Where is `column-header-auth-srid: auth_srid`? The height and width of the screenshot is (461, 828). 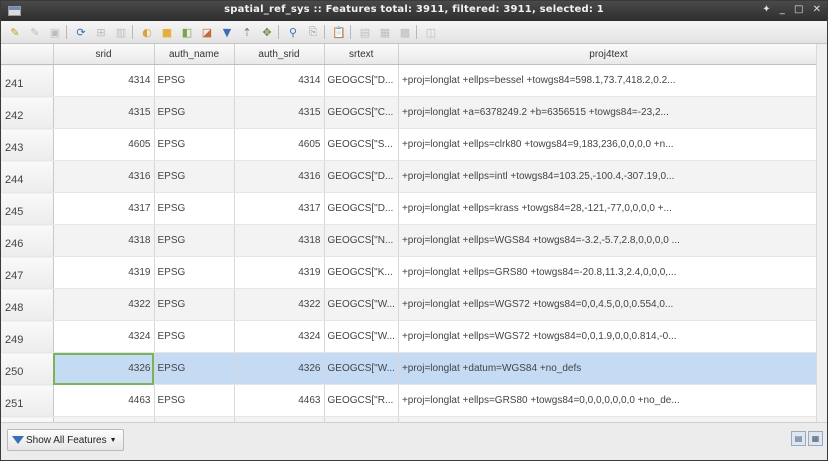 column-header-auth-srid: auth_srid is located at coordinates (279, 54).